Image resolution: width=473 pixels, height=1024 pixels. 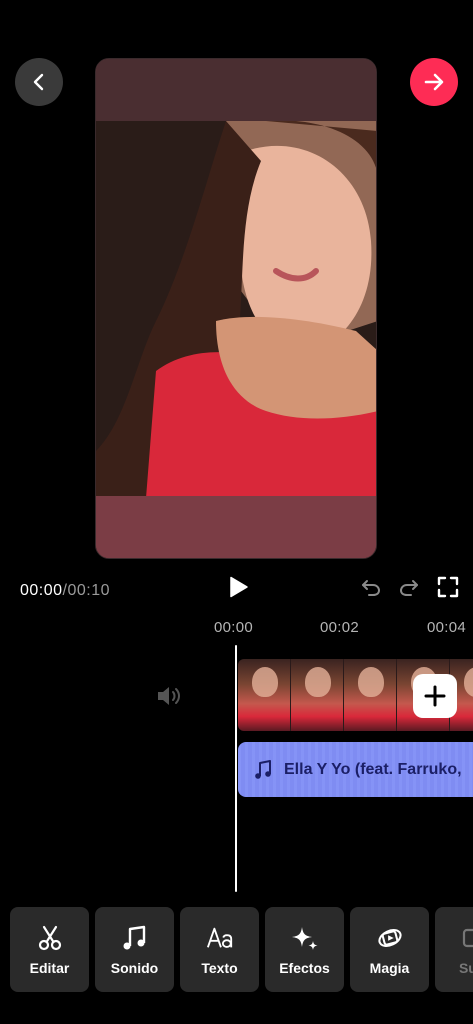 I want to click on audio-track-title: Ella Y Yo (feat. Farruko,, so click(x=373, y=769).